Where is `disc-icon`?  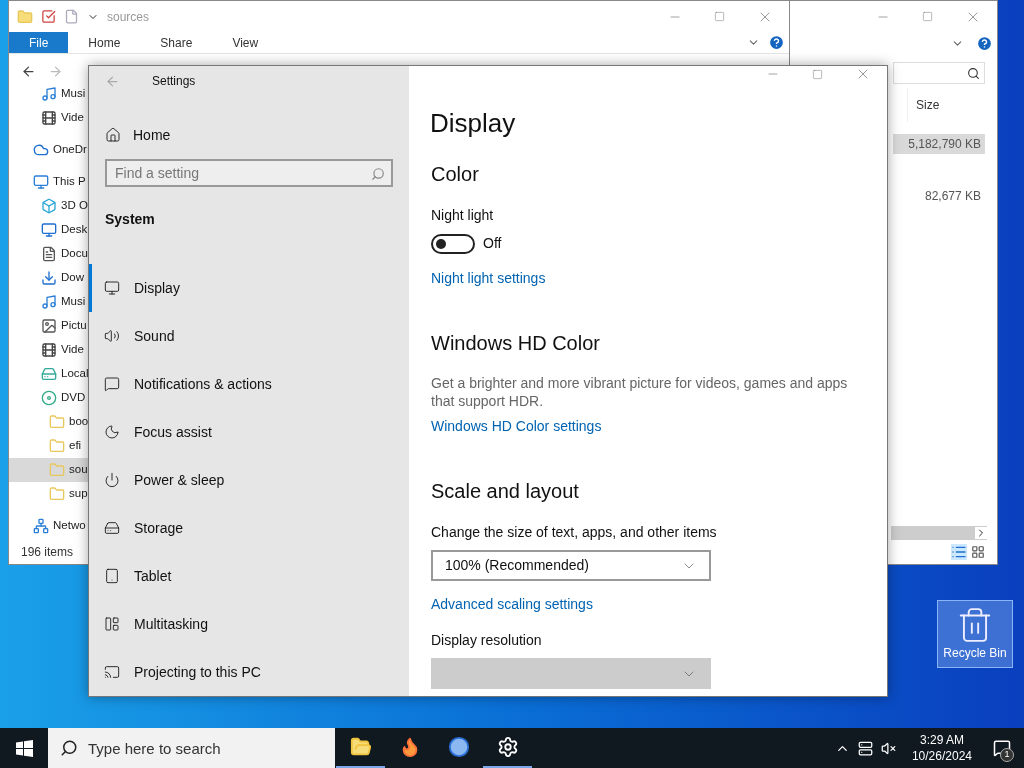 disc-icon is located at coordinates (49, 398).